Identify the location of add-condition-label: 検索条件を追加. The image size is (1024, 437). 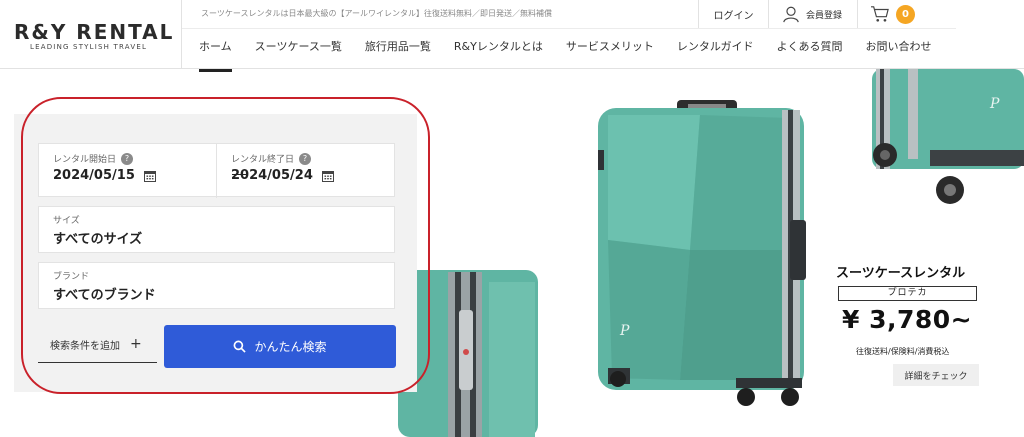
(85, 346).